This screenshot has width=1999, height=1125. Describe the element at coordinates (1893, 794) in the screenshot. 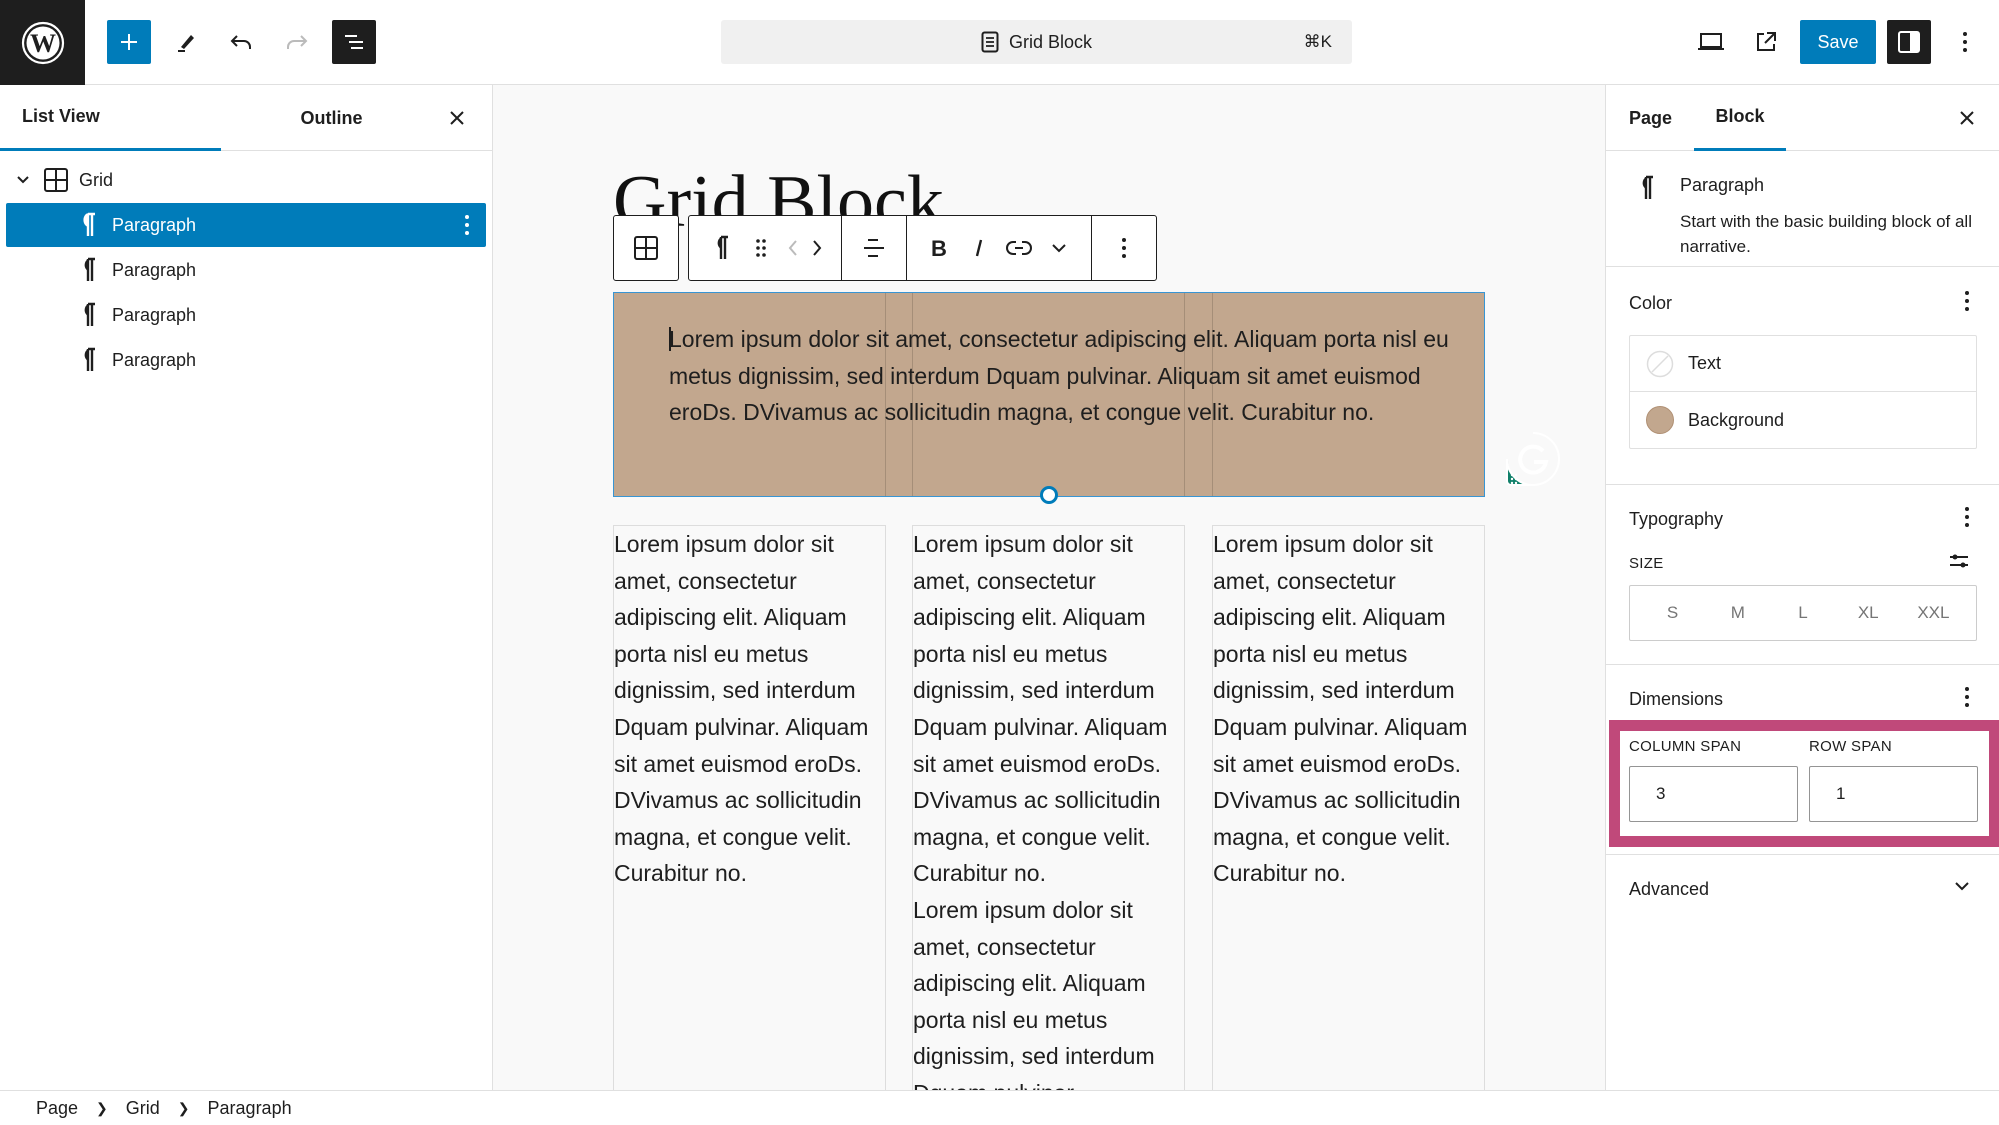

I see `row-span-input` at that location.